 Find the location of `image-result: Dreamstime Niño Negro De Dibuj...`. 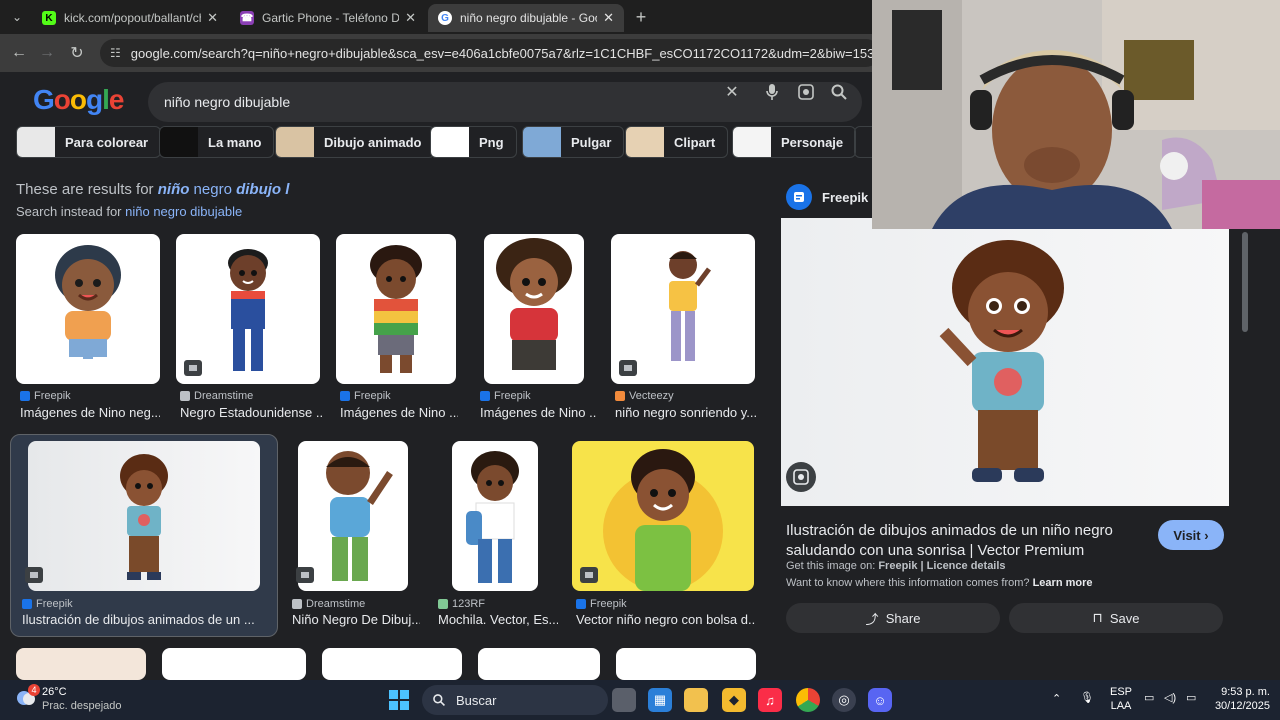

image-result: Dreamstime Niño Negro De Dibuj... is located at coordinates (354, 536).